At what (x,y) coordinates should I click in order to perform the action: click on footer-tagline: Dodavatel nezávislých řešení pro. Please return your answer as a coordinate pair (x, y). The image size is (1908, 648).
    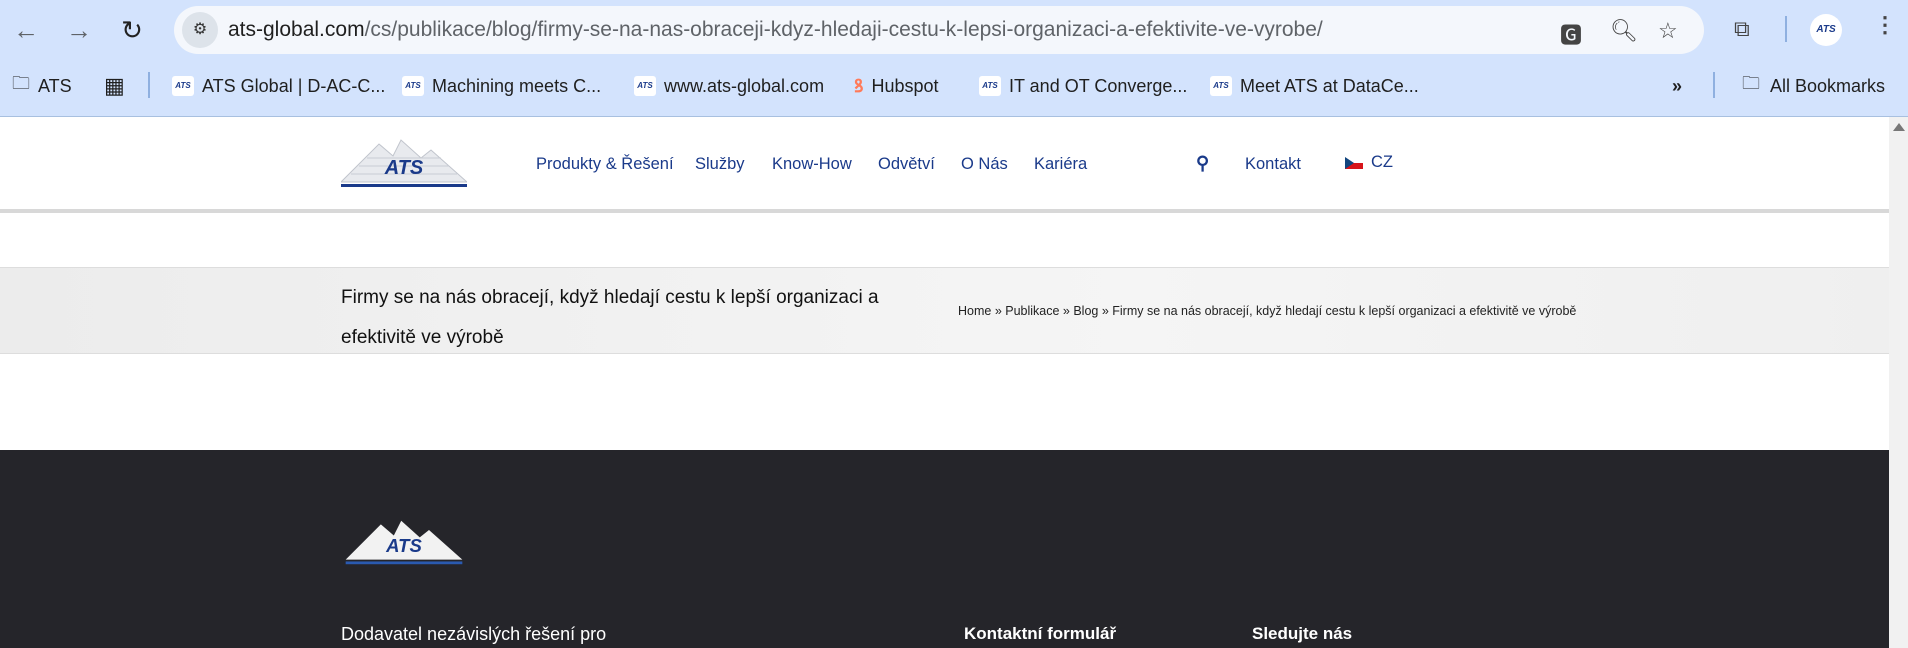
    Looking at the image, I should click on (474, 634).